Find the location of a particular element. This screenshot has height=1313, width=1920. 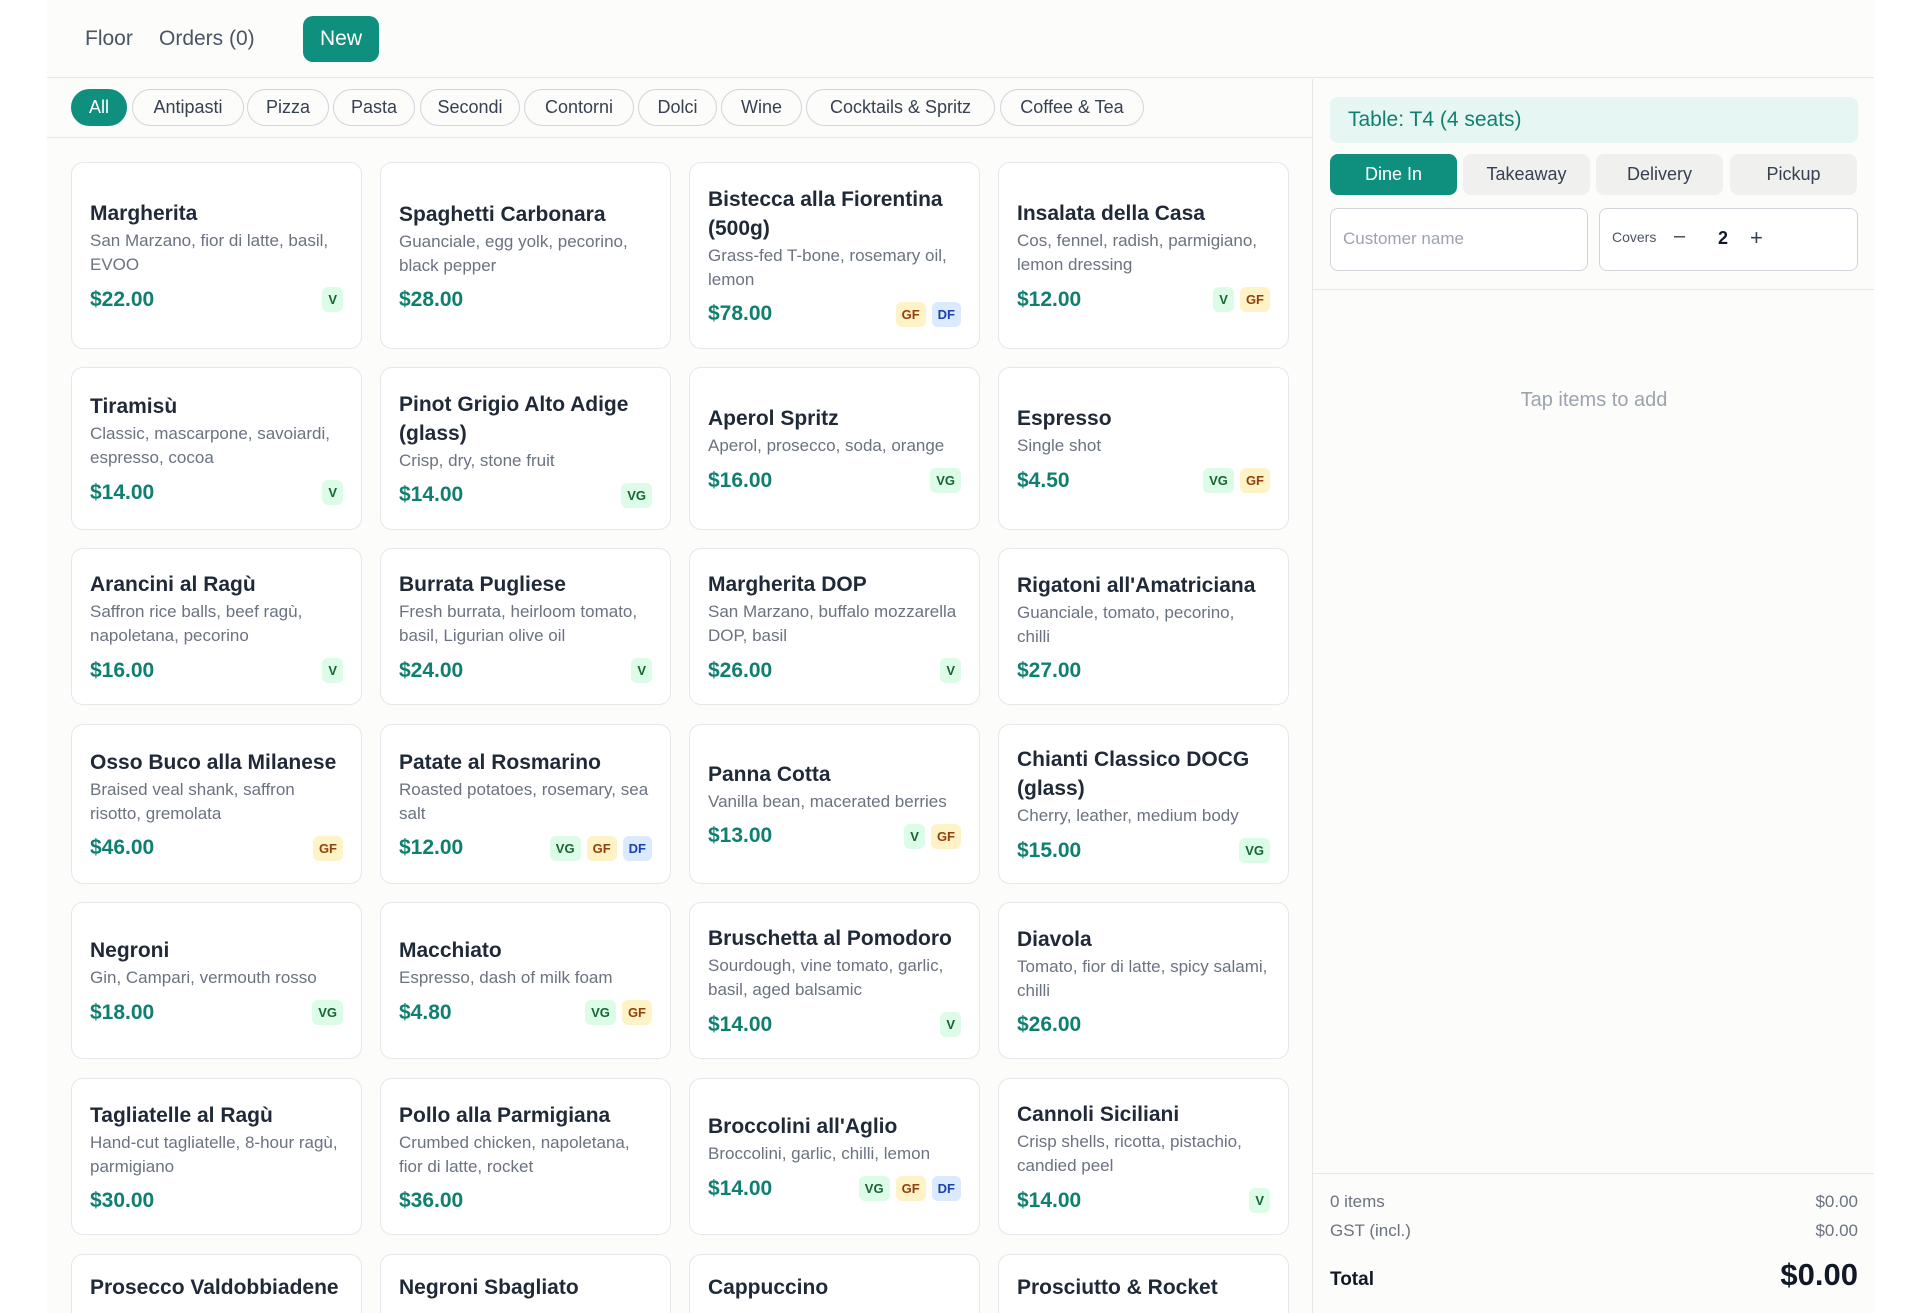

dietary-tags: VG GF is located at coordinates (618, 1012).